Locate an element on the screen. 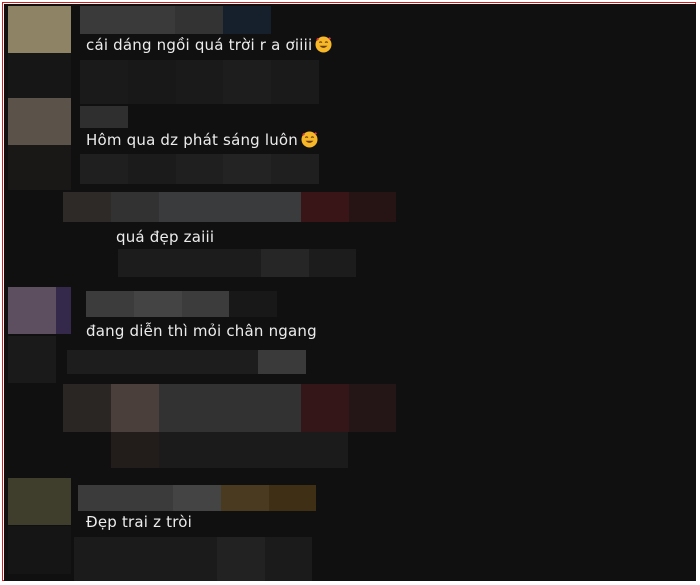  comment-text-5: Đẹp trai z tròi is located at coordinates (139, 522).